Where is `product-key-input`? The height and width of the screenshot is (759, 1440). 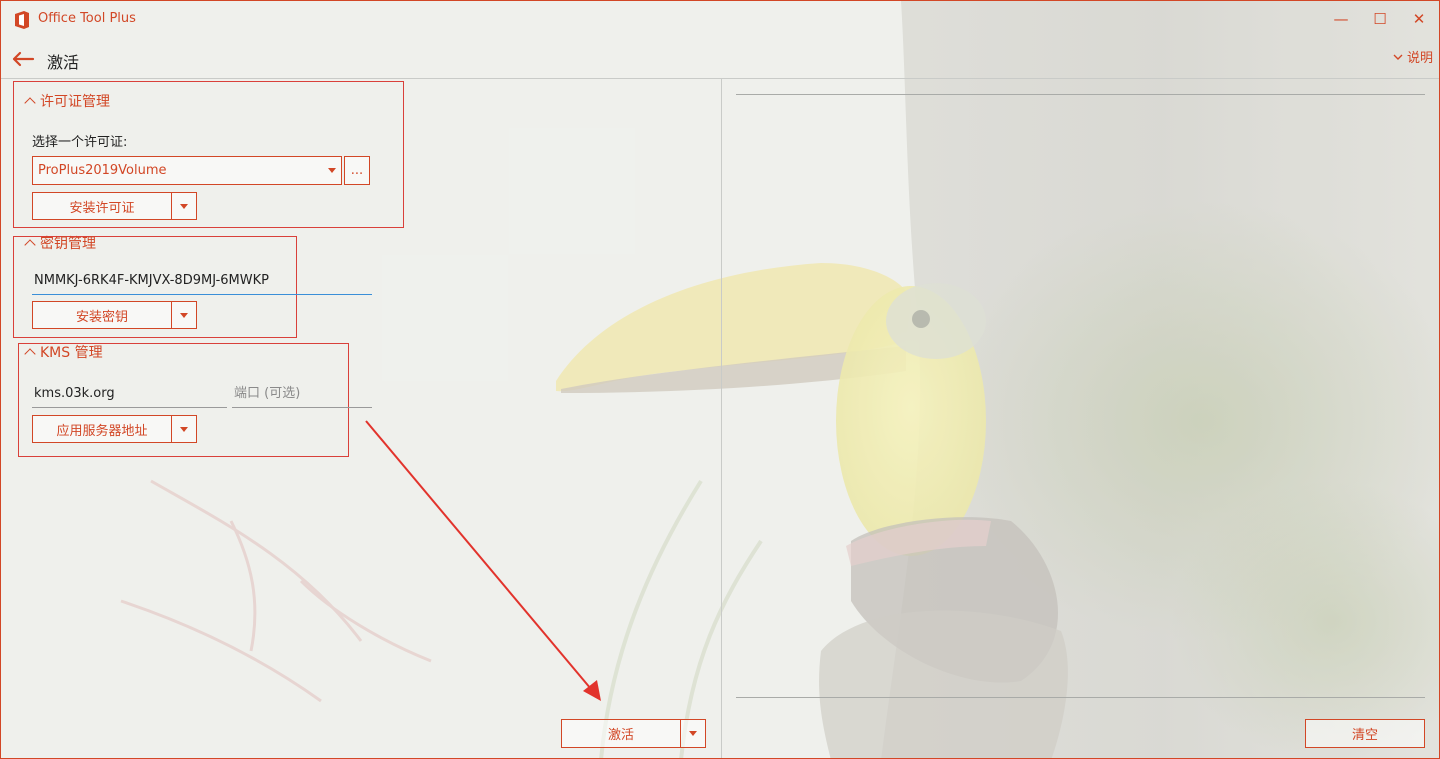
product-key-input is located at coordinates (202, 280).